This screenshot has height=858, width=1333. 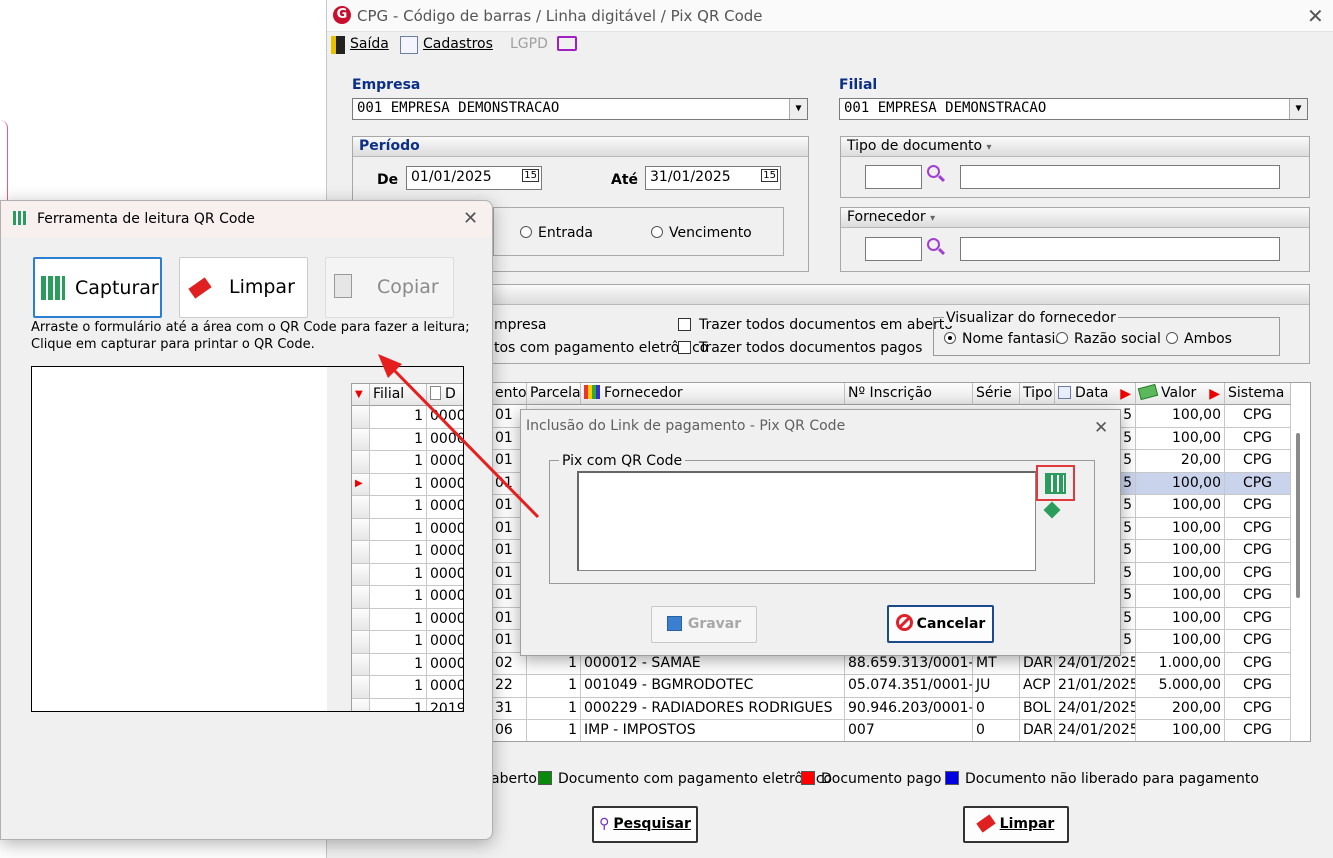 What do you see at coordinates (470, 219) in the screenshot?
I see `qr-tool-close-icon: ✕` at bounding box center [470, 219].